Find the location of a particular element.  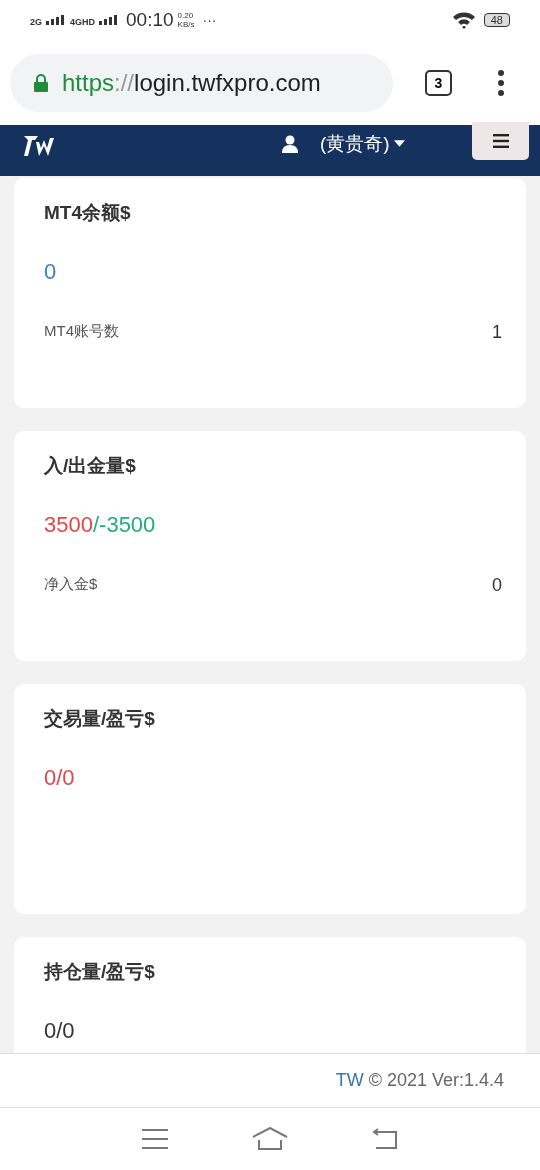

tab-count-button: 3 is located at coordinates (438, 82).